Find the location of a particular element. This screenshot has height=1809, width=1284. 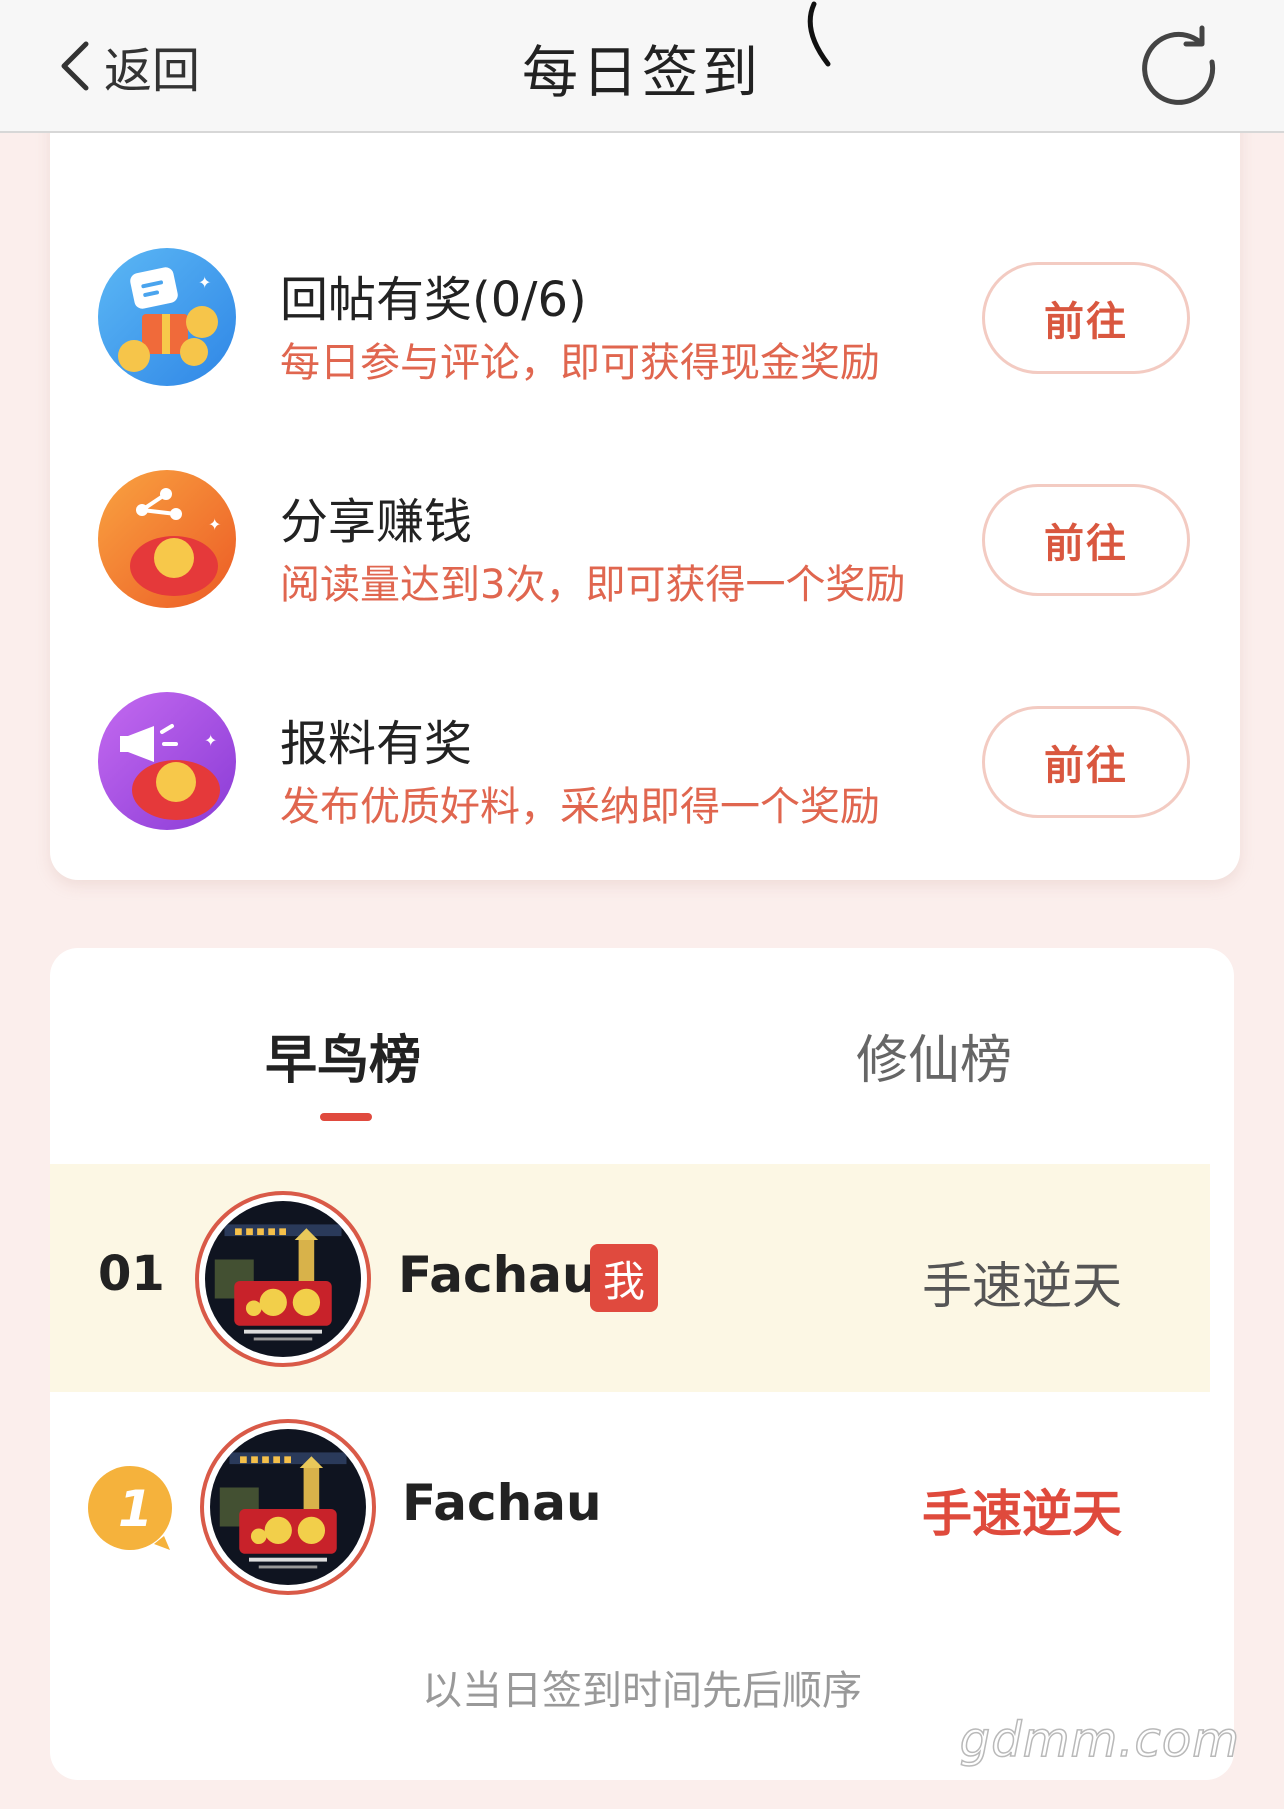

rank-number: 01 is located at coordinates (131, 1274).